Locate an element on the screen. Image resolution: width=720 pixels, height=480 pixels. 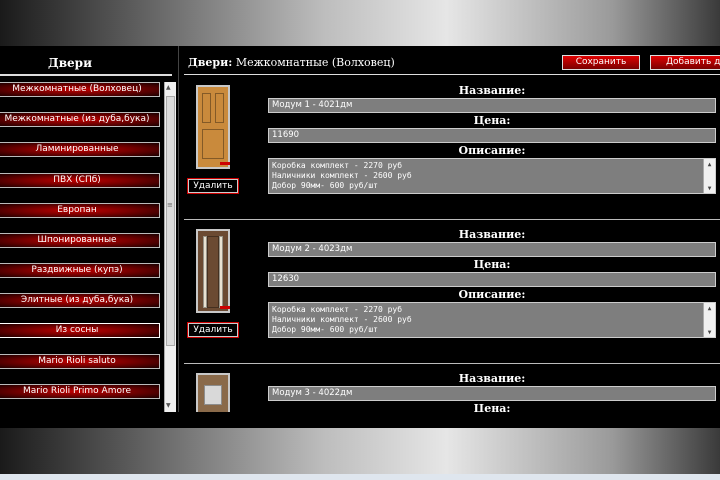
category-item-razdvizhnye: Раздвижные (купэ) is located at coordinates (80, 270).